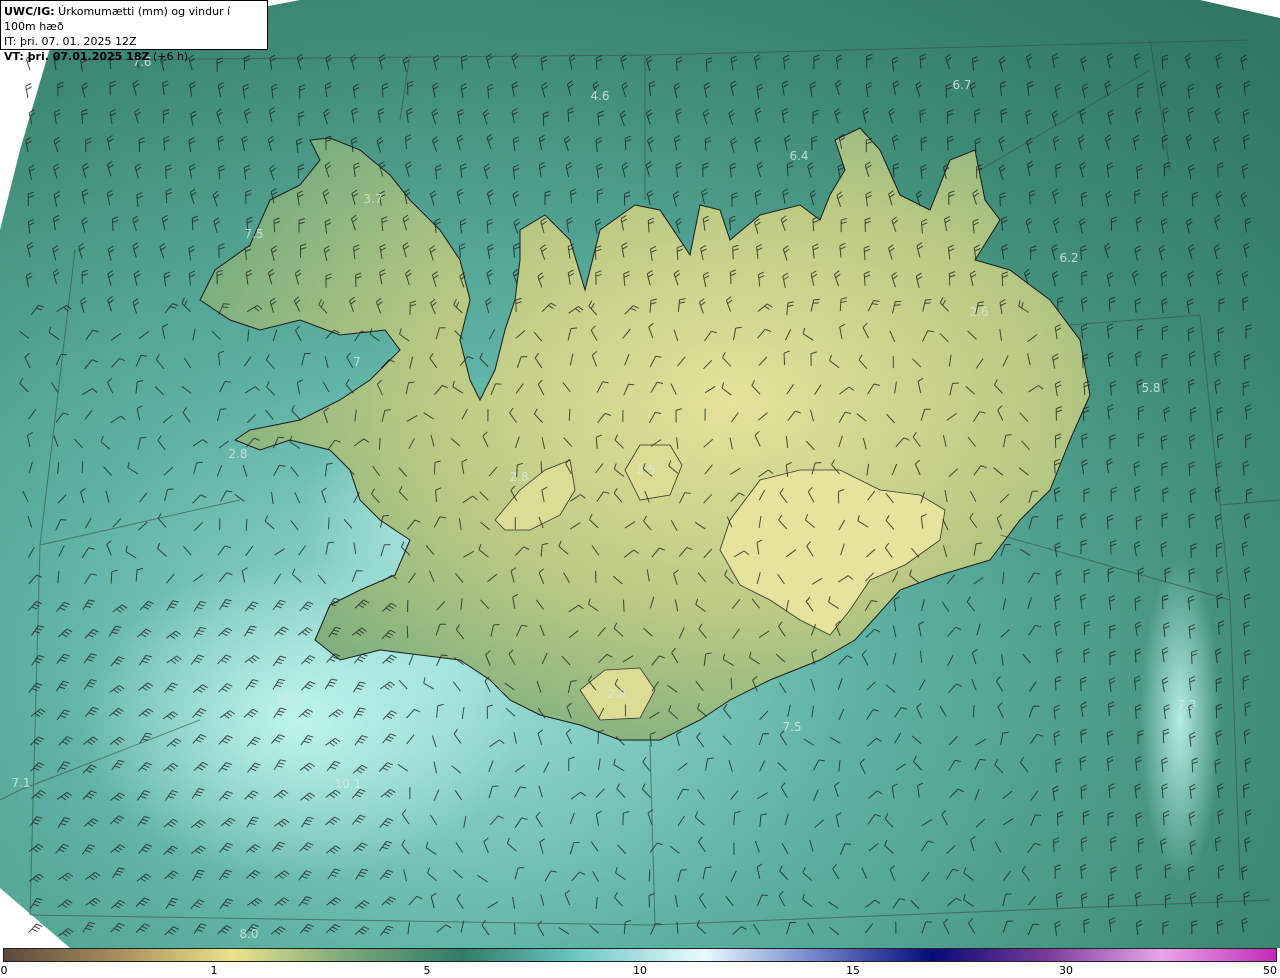  What do you see at coordinates (962, 85) in the screenshot?
I see `map-value-label: 6.7` at bounding box center [962, 85].